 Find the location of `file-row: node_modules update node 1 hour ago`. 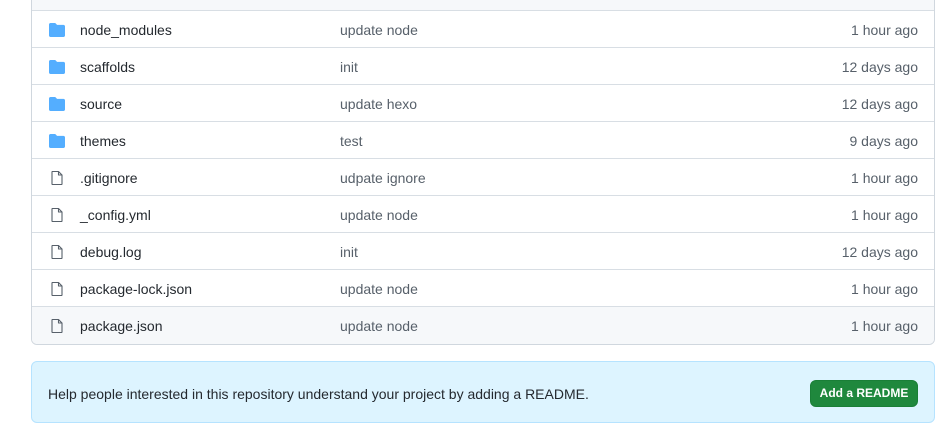

file-row: node_modules update node 1 hour ago is located at coordinates (483, 29).